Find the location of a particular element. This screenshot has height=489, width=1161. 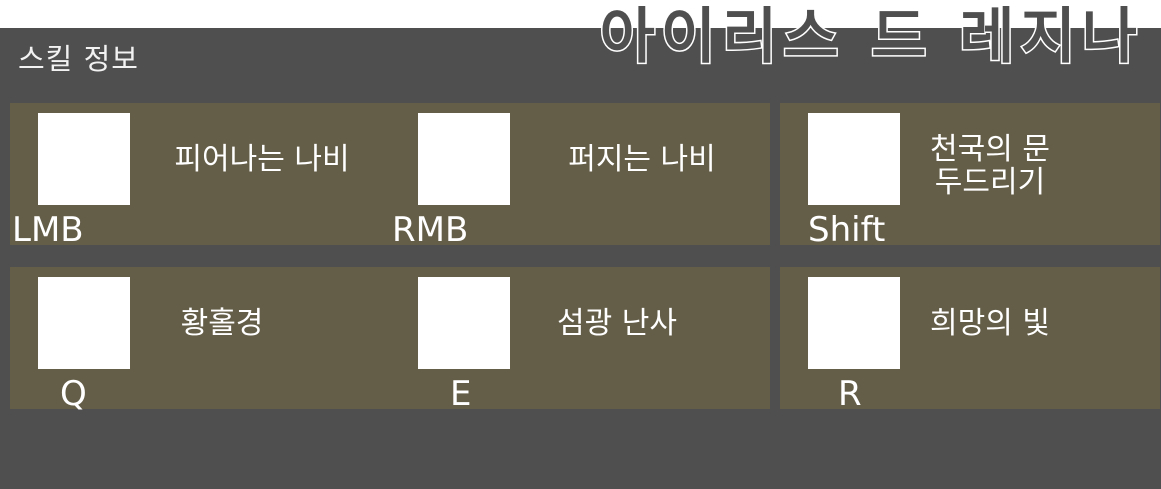

skill-card-lmb: 피어나는 나비 LMB is located at coordinates (200, 176).